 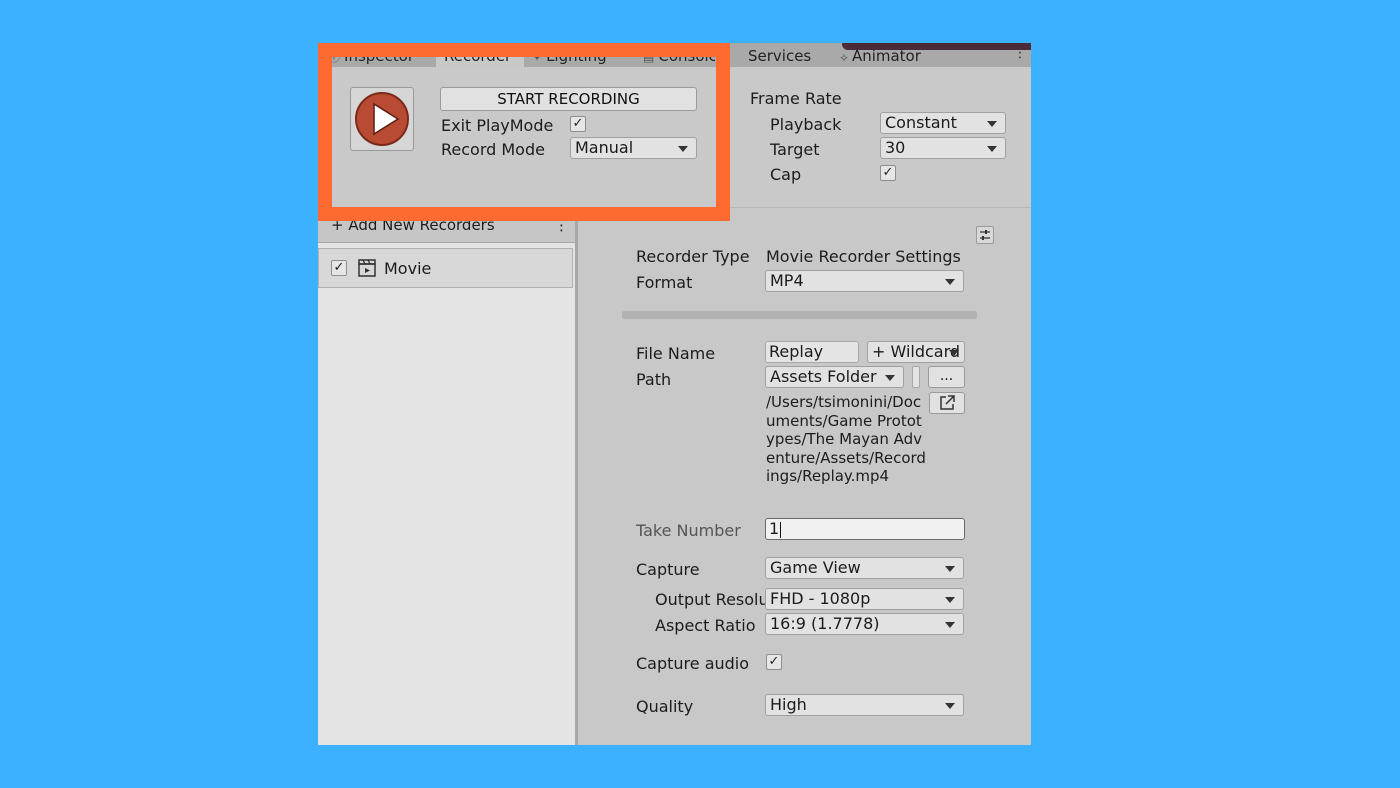 I want to click on tab-inspector: ⓘ Inspector, so click(x=371, y=55).